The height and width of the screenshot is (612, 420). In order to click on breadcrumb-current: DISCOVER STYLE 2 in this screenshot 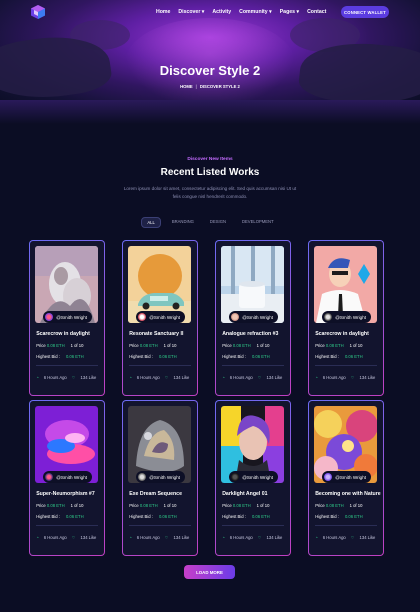, I will do `click(219, 86)`.